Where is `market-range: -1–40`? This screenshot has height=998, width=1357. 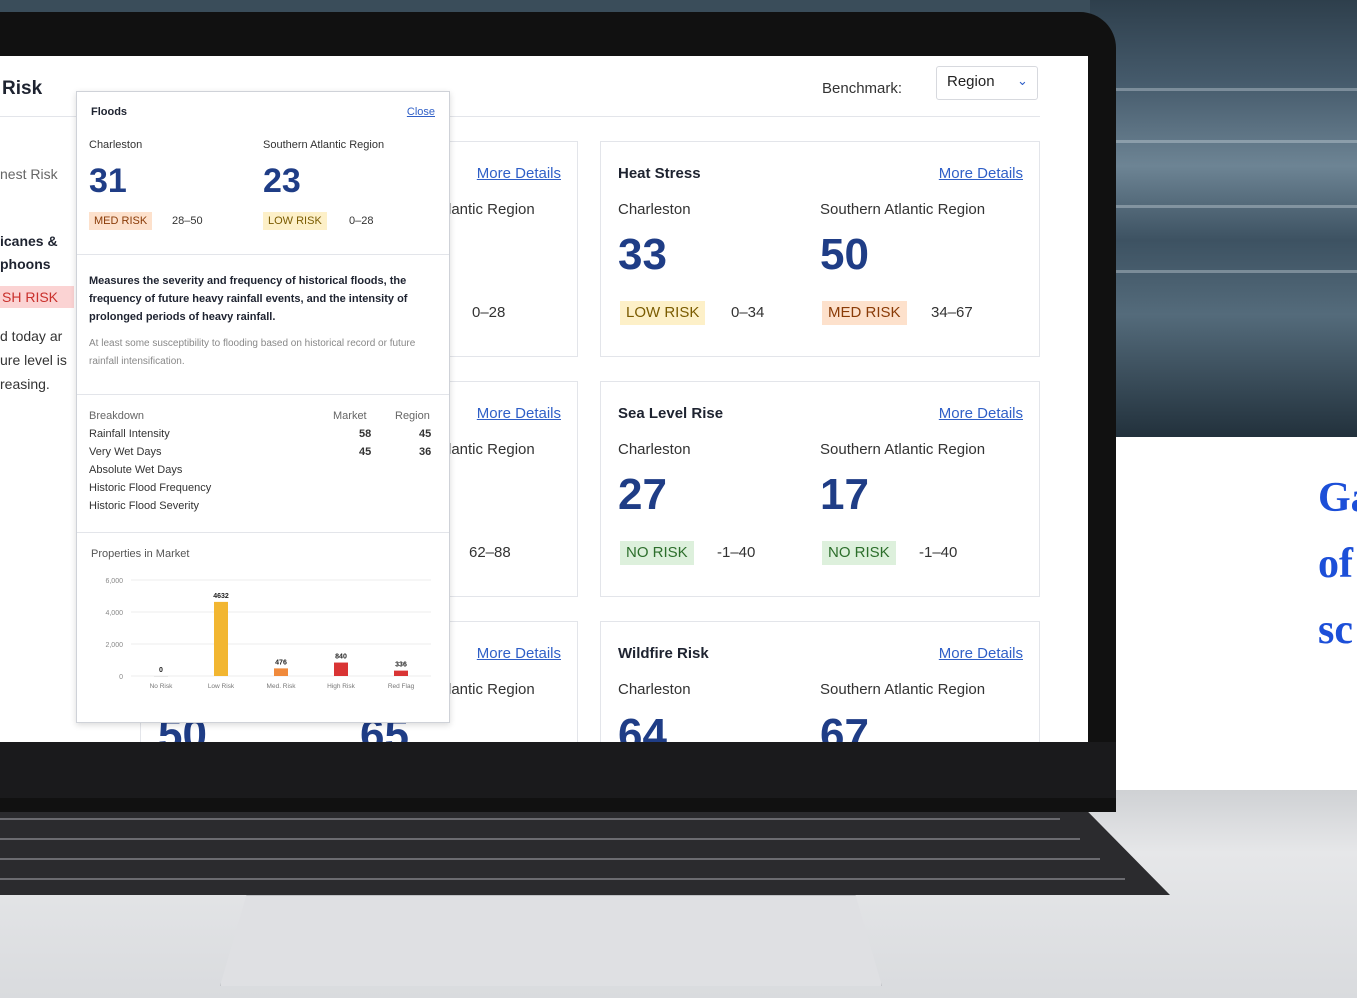
market-range: -1–40 is located at coordinates (736, 552).